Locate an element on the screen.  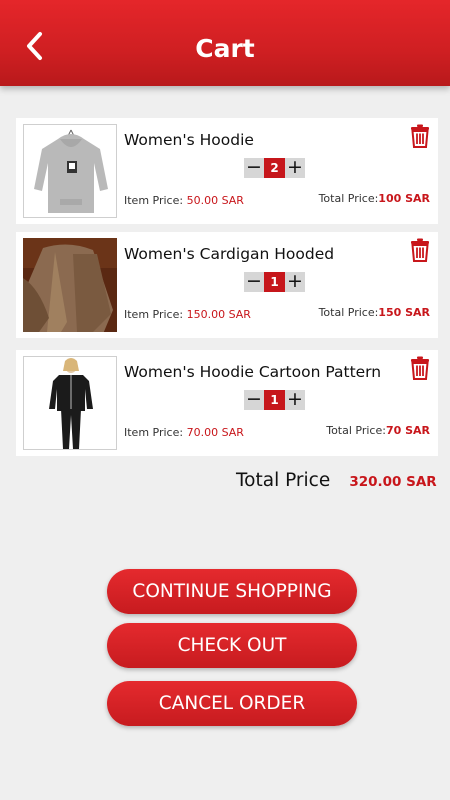
checkout-button: CHECK OUT is located at coordinates (232, 645).